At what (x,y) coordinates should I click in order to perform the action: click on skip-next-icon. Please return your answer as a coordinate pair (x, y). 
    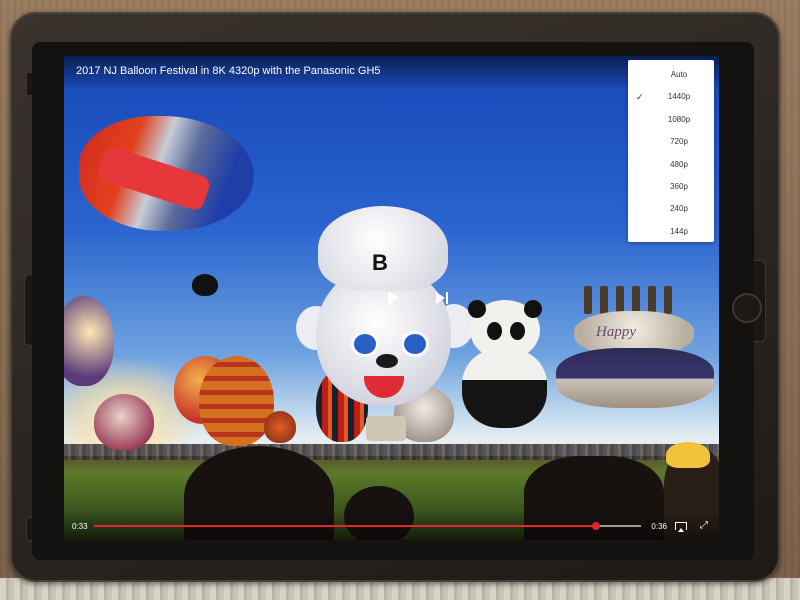
    Looking at the image, I should click on (443, 299).